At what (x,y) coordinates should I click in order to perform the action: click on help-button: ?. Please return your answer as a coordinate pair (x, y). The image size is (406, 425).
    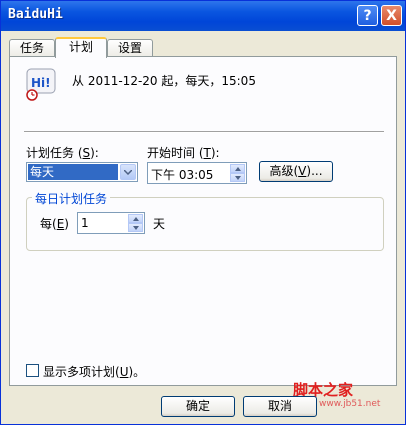
    Looking at the image, I should click on (367, 15).